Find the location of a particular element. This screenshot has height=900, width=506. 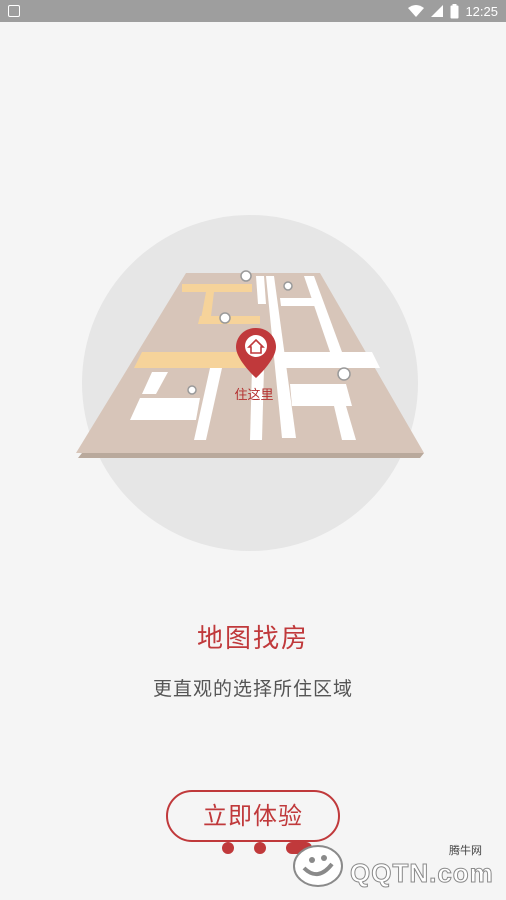

status-icons: 12:25 is located at coordinates (453, 11).